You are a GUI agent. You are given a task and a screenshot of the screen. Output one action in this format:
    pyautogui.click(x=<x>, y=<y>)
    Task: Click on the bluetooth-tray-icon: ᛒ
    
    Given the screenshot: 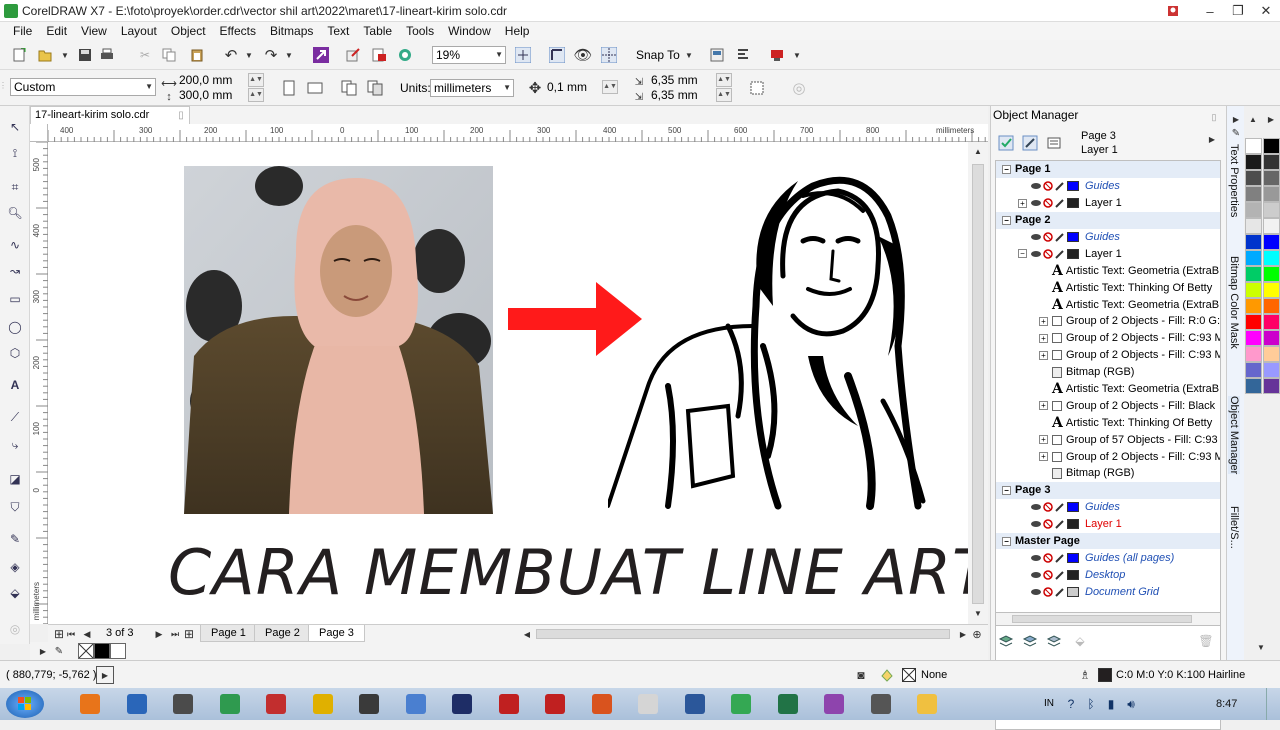 What is the action you would take?
    pyautogui.click(x=1091, y=704)
    